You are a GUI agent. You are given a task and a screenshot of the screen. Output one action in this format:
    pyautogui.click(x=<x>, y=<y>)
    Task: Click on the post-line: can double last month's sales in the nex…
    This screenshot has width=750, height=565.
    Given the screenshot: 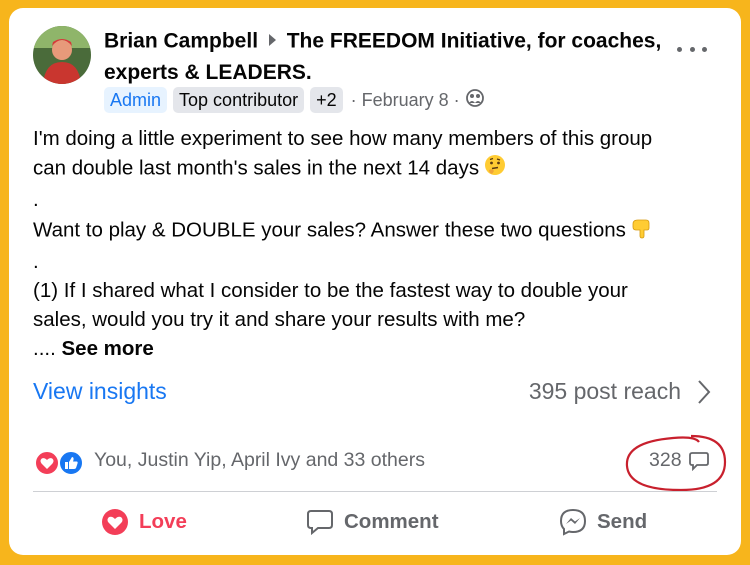 What is the action you would take?
    pyautogui.click(x=373, y=169)
    